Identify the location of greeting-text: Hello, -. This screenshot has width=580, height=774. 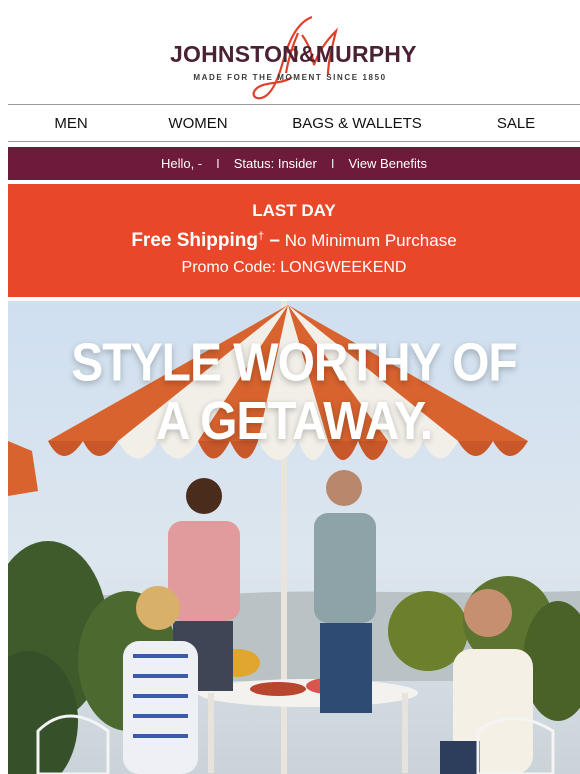
(181, 163).